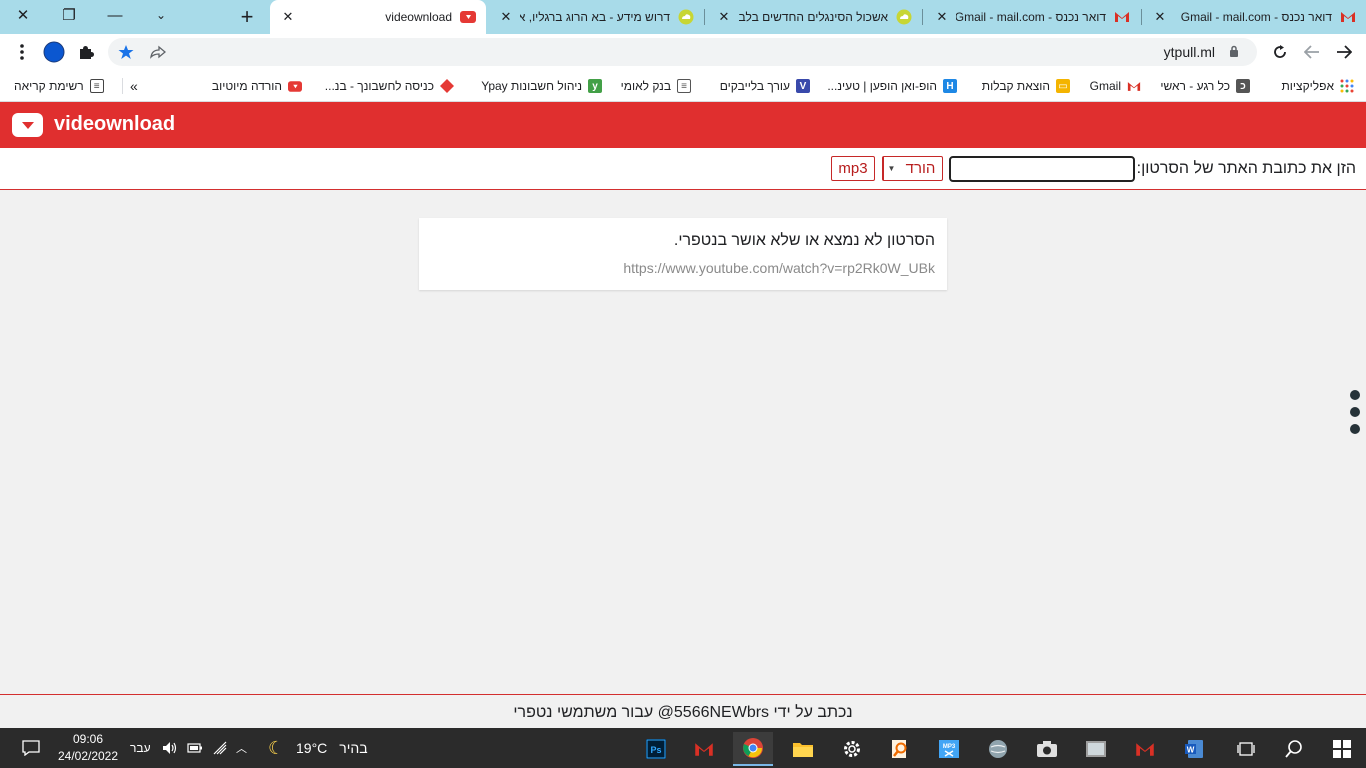 This screenshot has height=768, width=1366. What do you see at coordinates (1042, 169) in the screenshot?
I see `video-url-input` at bounding box center [1042, 169].